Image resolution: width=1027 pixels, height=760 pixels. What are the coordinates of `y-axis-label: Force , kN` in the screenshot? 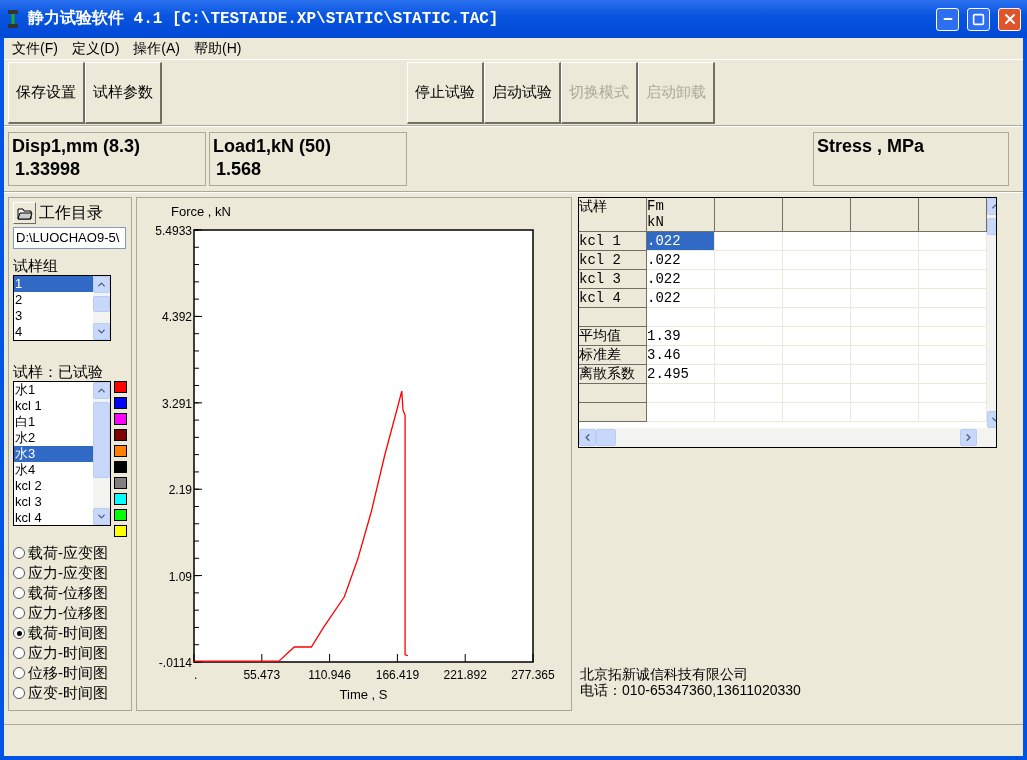 It's located at (201, 211).